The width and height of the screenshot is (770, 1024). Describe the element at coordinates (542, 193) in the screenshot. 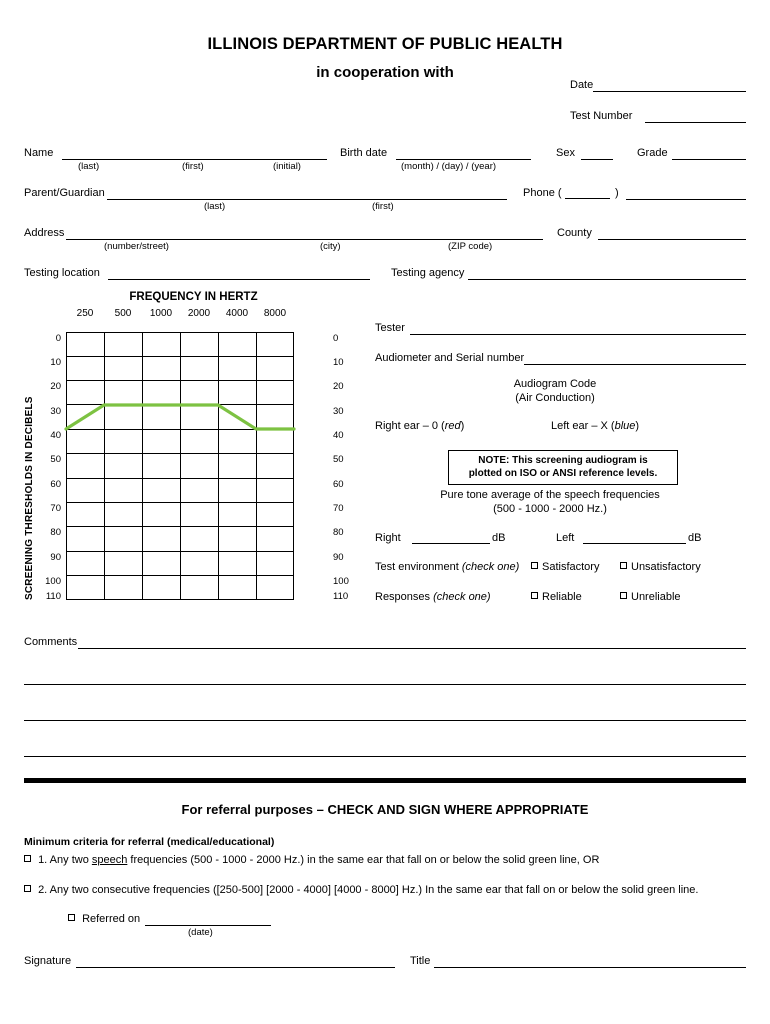

I see `phone-label: Phone (` at that location.